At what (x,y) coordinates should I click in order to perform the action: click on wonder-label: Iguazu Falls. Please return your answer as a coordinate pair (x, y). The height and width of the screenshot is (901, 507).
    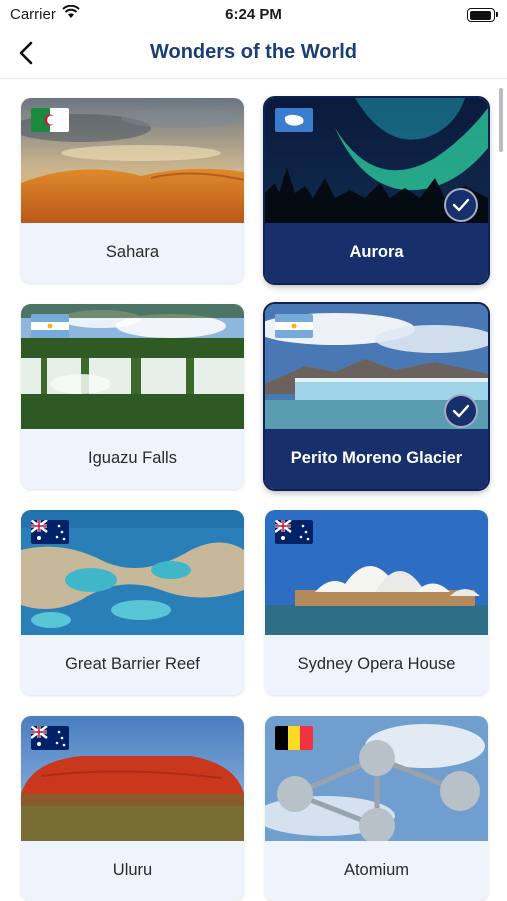
    Looking at the image, I should click on (132, 458).